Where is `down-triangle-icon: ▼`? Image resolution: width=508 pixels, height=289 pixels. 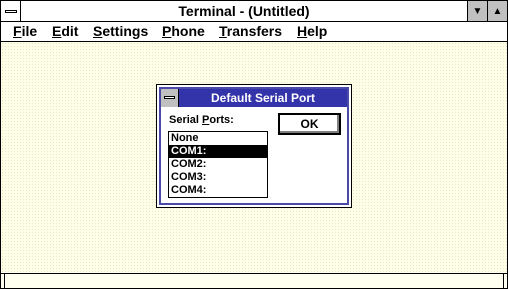 down-triangle-icon: ▼ is located at coordinates (477, 11).